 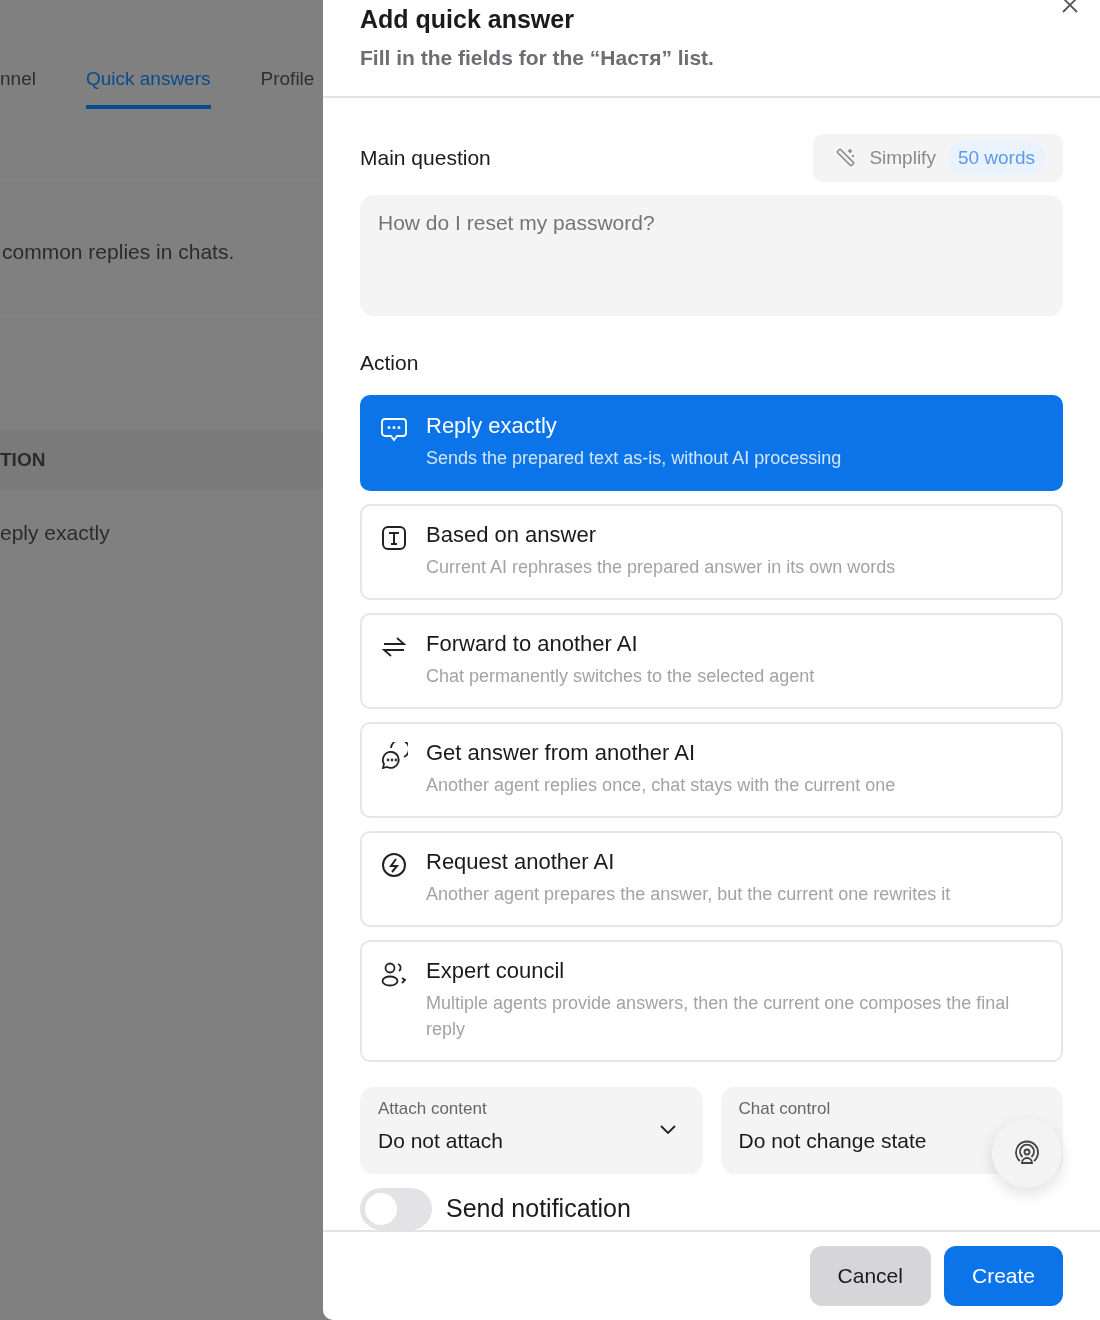 I want to click on option-title: Forward to another AI, so click(x=532, y=643).